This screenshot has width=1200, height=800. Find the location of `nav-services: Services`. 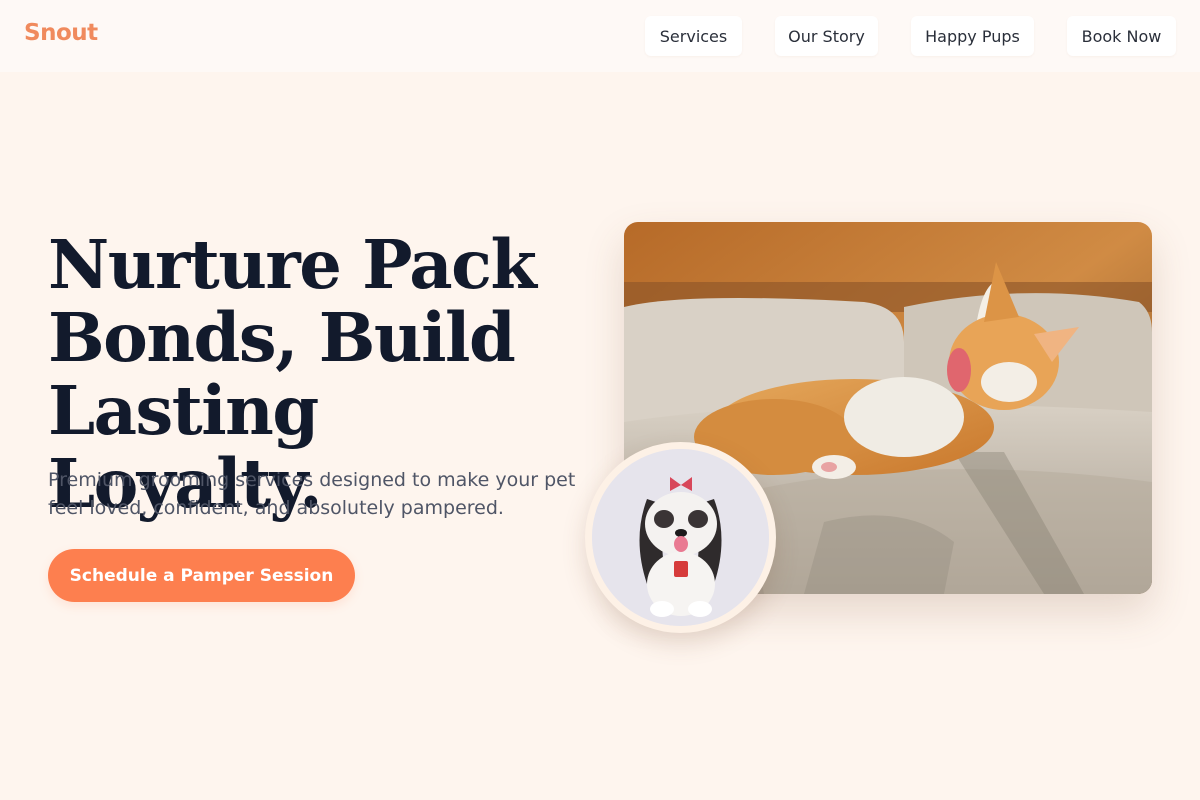

nav-services: Services is located at coordinates (693, 36).